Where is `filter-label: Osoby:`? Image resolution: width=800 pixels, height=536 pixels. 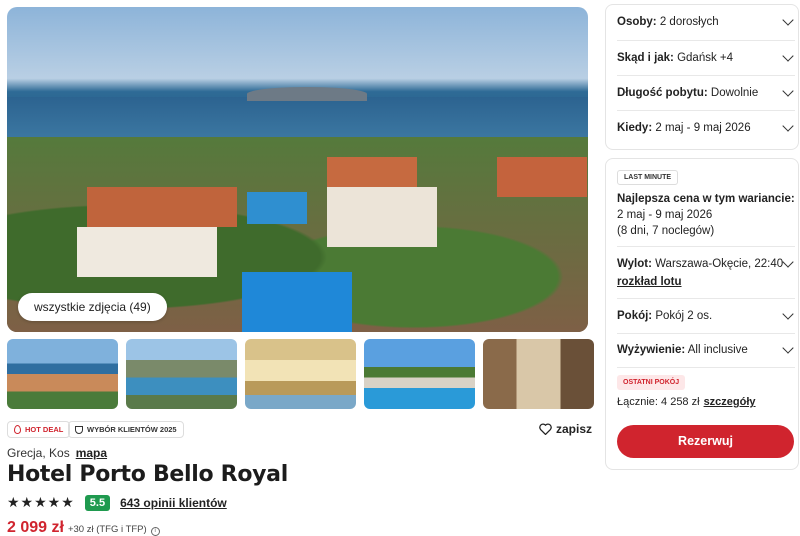 filter-label: Osoby: is located at coordinates (637, 22).